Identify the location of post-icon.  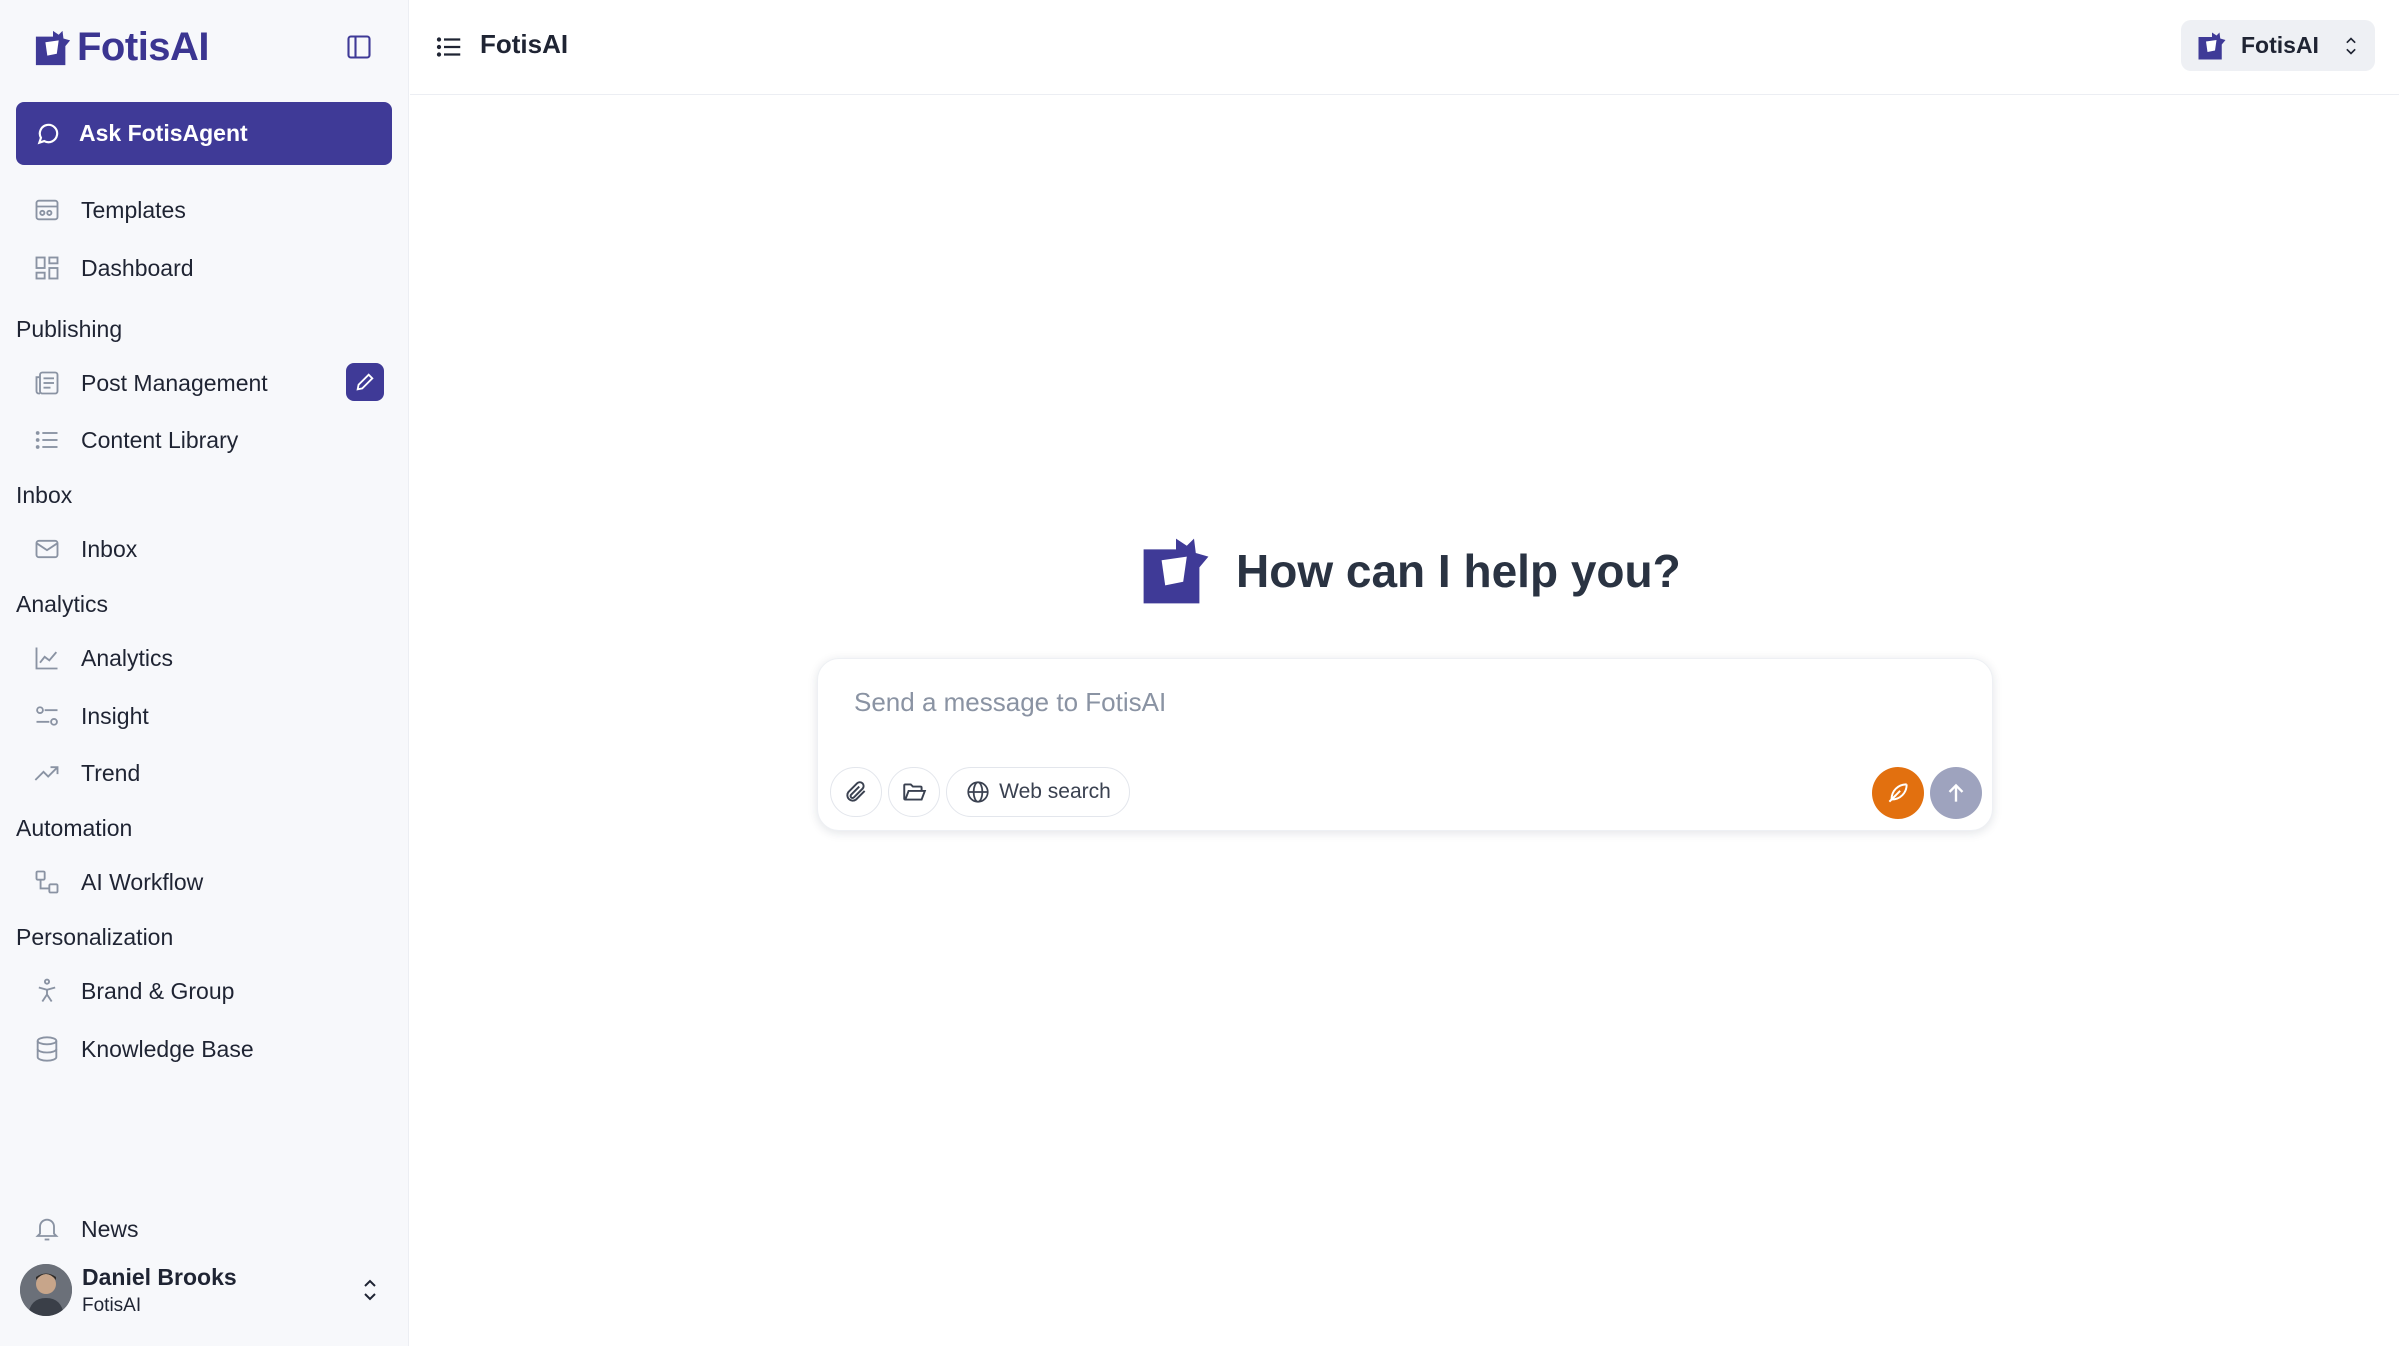
(47, 383).